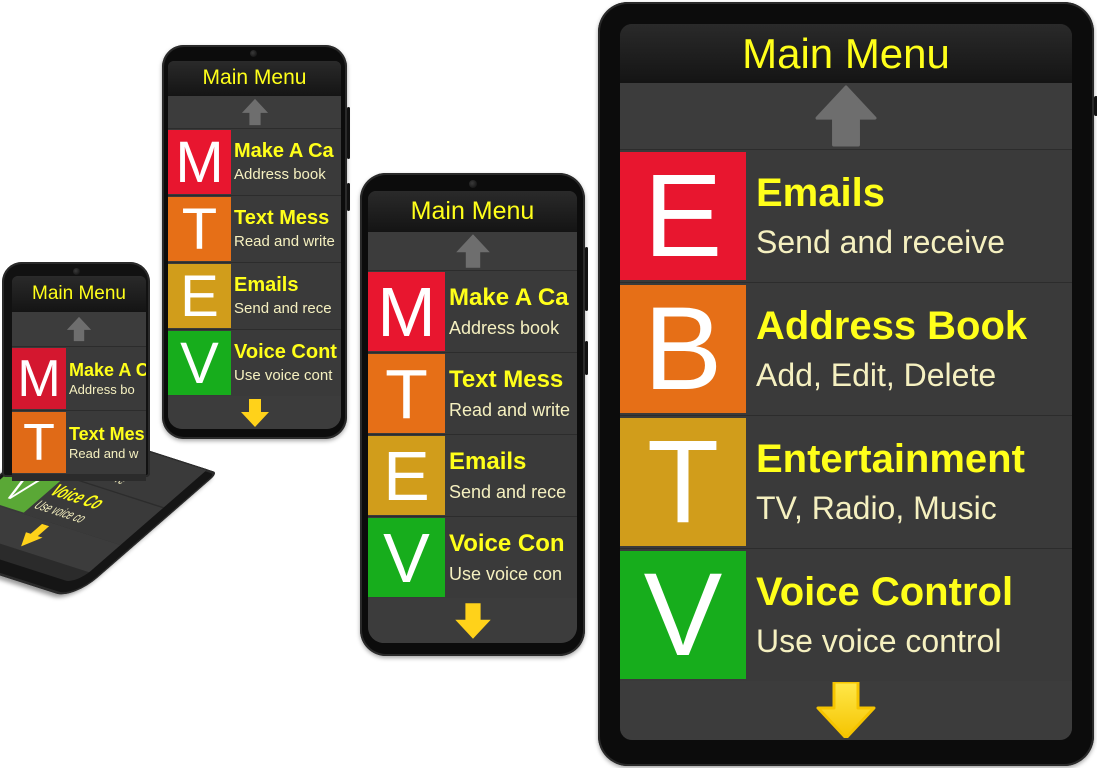 This screenshot has width=1097, height=768. What do you see at coordinates (876, 374) in the screenshot?
I see `menu-item-subtitle: Add, Edit, Delete` at bounding box center [876, 374].